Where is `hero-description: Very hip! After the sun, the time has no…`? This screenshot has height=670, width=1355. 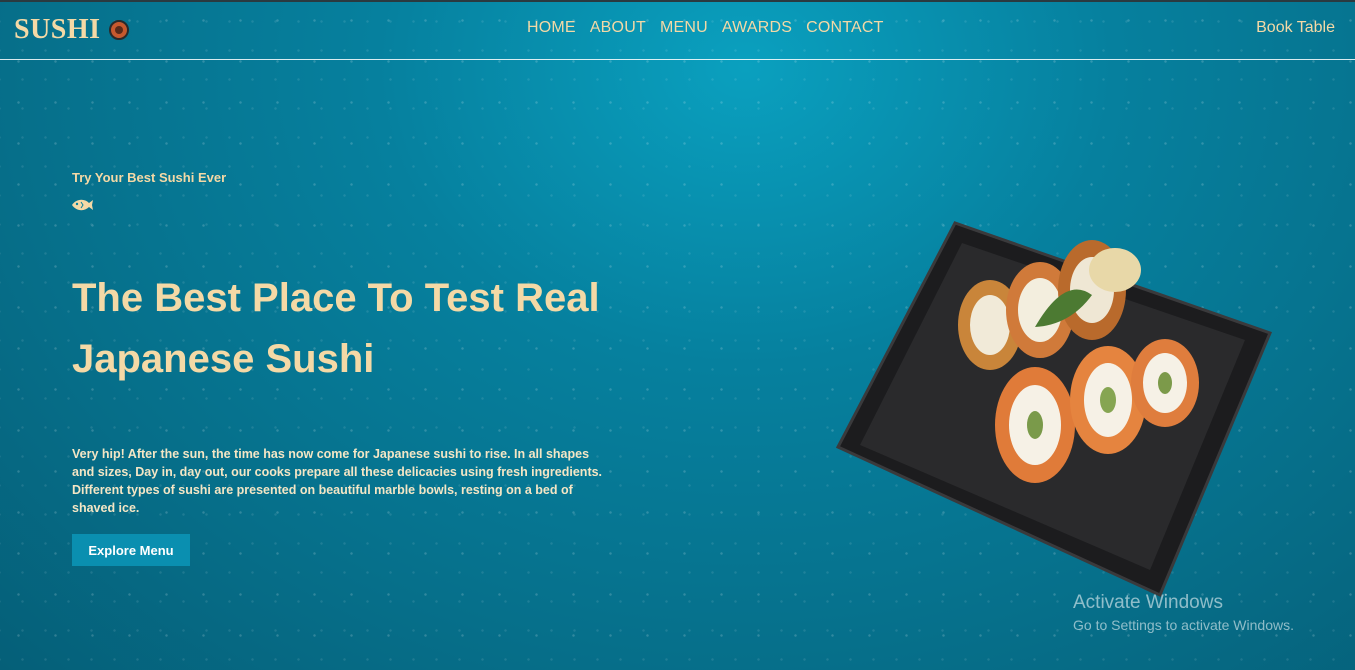
hero-description: Very hip! After the sun, the time has no… is located at coordinates (337, 481).